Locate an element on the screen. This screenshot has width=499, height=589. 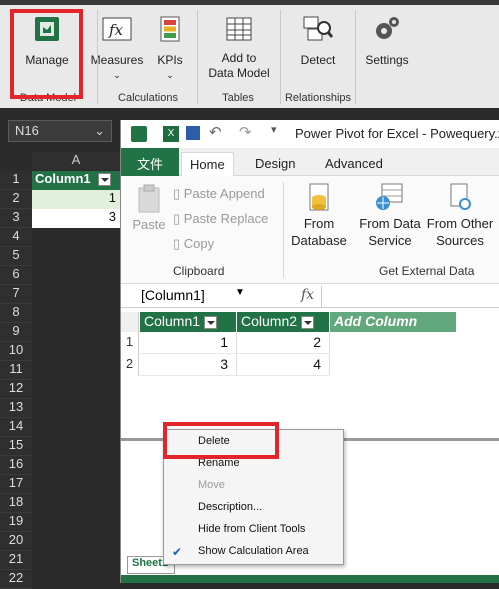
grid-cell: 2 is located at coordinates (283, 343).